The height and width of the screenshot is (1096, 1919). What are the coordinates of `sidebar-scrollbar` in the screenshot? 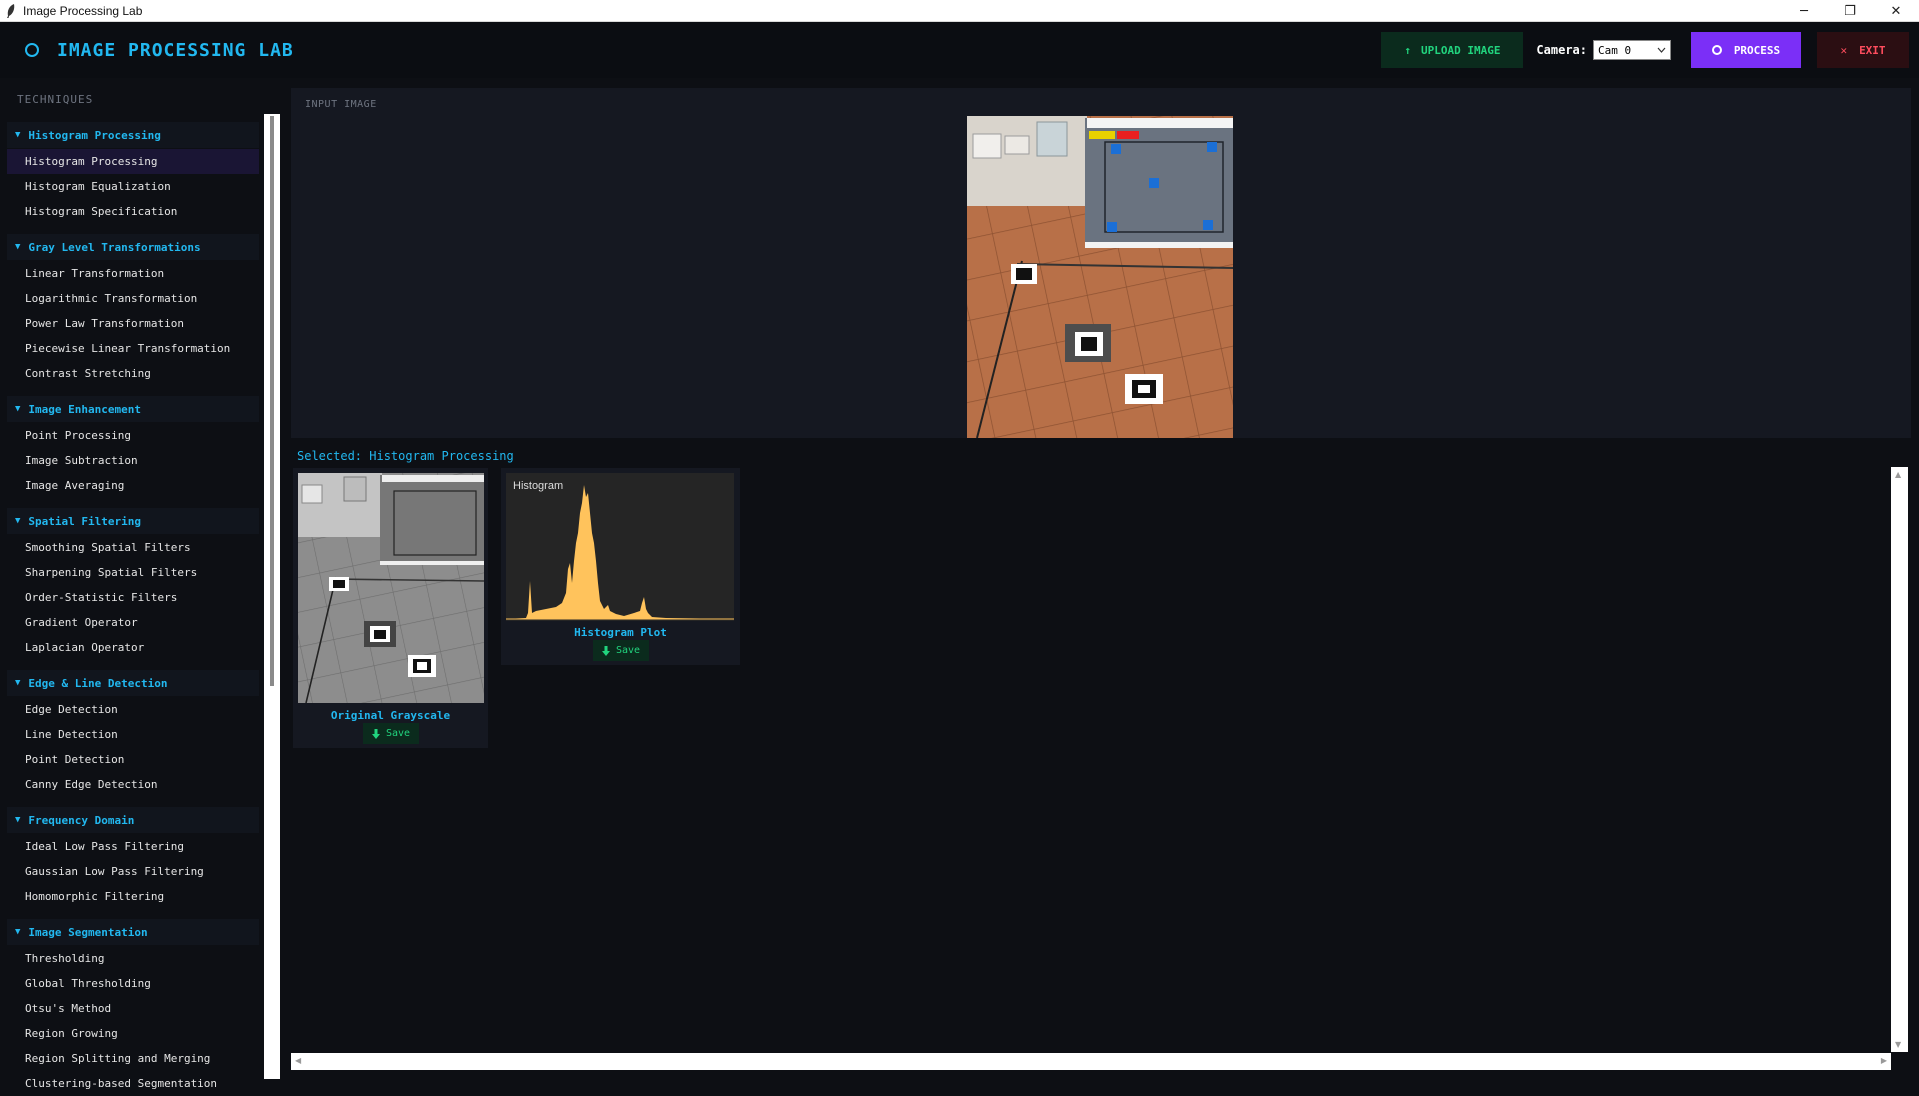 It's located at (272, 596).